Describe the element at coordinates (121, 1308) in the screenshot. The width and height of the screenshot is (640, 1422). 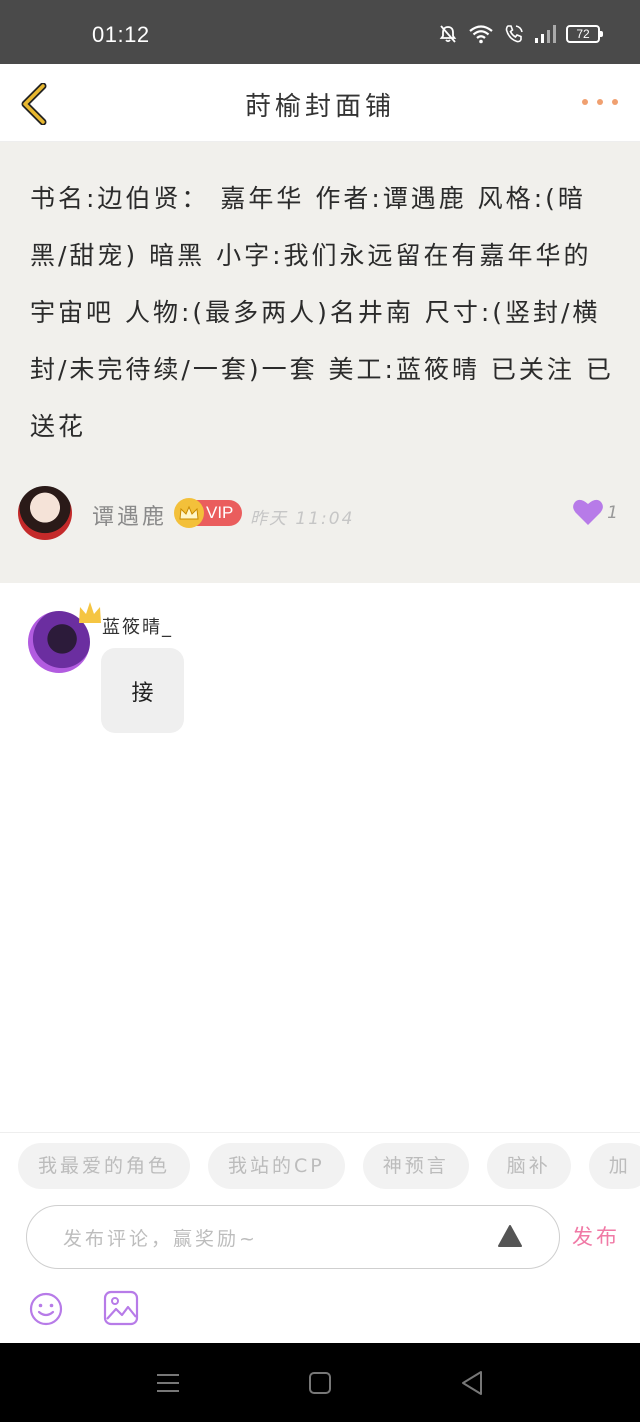
I see `image-icon` at that location.